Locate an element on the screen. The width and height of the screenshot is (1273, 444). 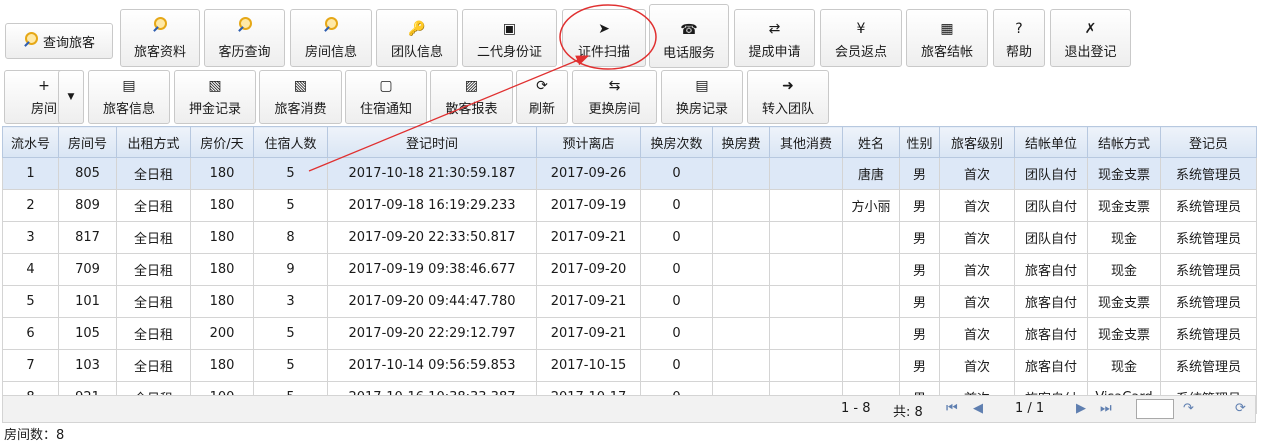
tb1-button-search: 房间信息 is located at coordinates (331, 38).